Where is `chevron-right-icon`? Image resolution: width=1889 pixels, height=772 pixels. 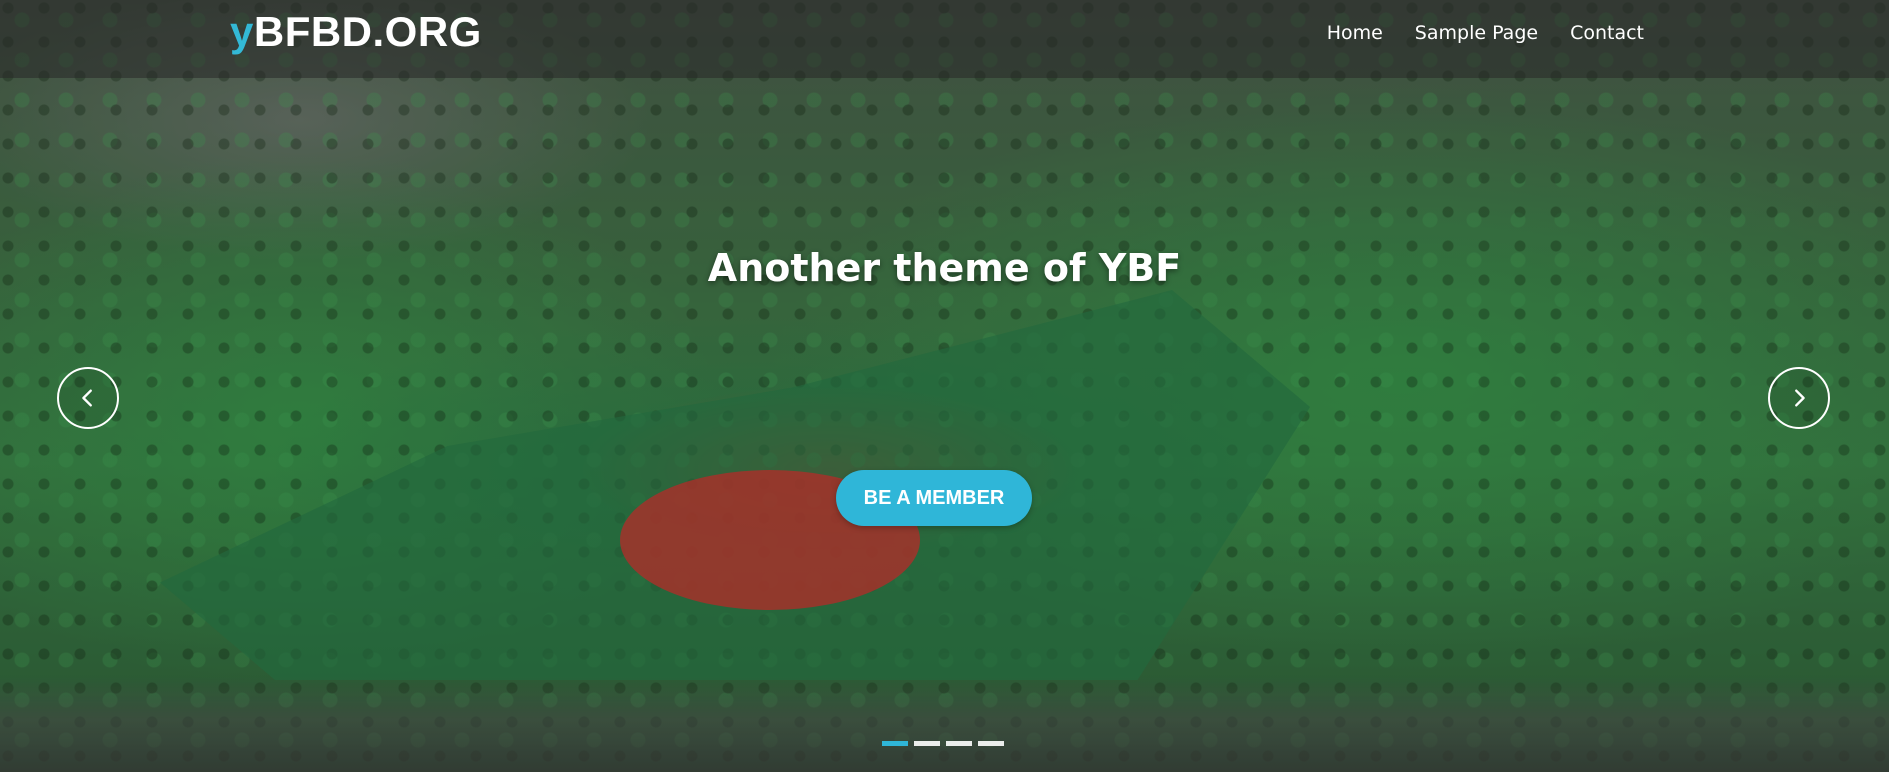 chevron-right-icon is located at coordinates (1800, 398).